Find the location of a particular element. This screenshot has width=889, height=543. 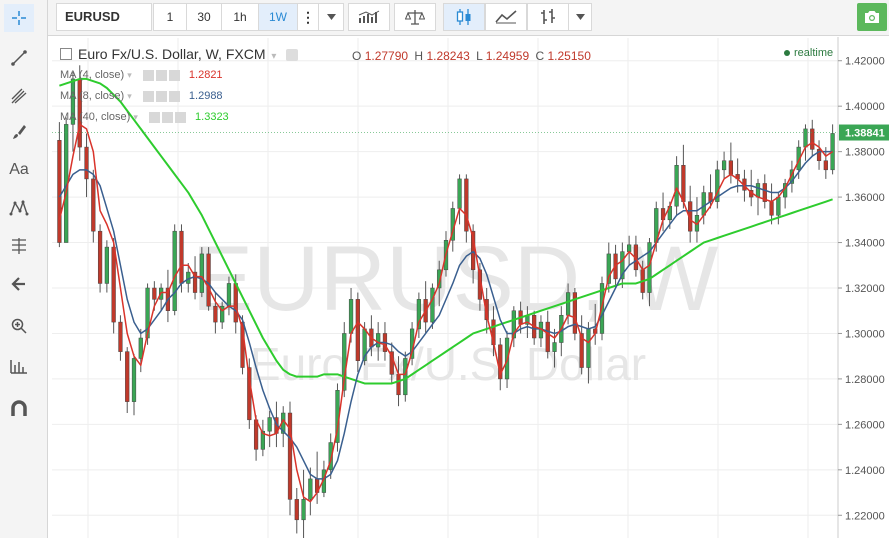

low-label: L is located at coordinates (479, 56).